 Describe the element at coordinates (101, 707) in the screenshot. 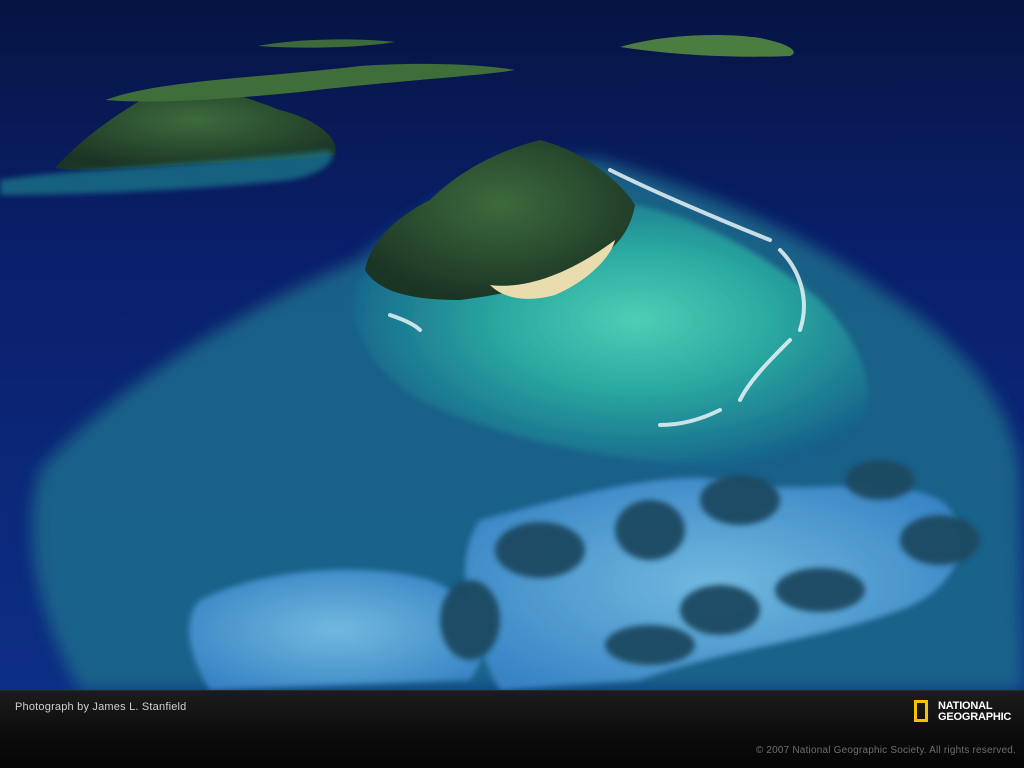

I see `photo-credit: Photograph by James L. Stanfield` at that location.